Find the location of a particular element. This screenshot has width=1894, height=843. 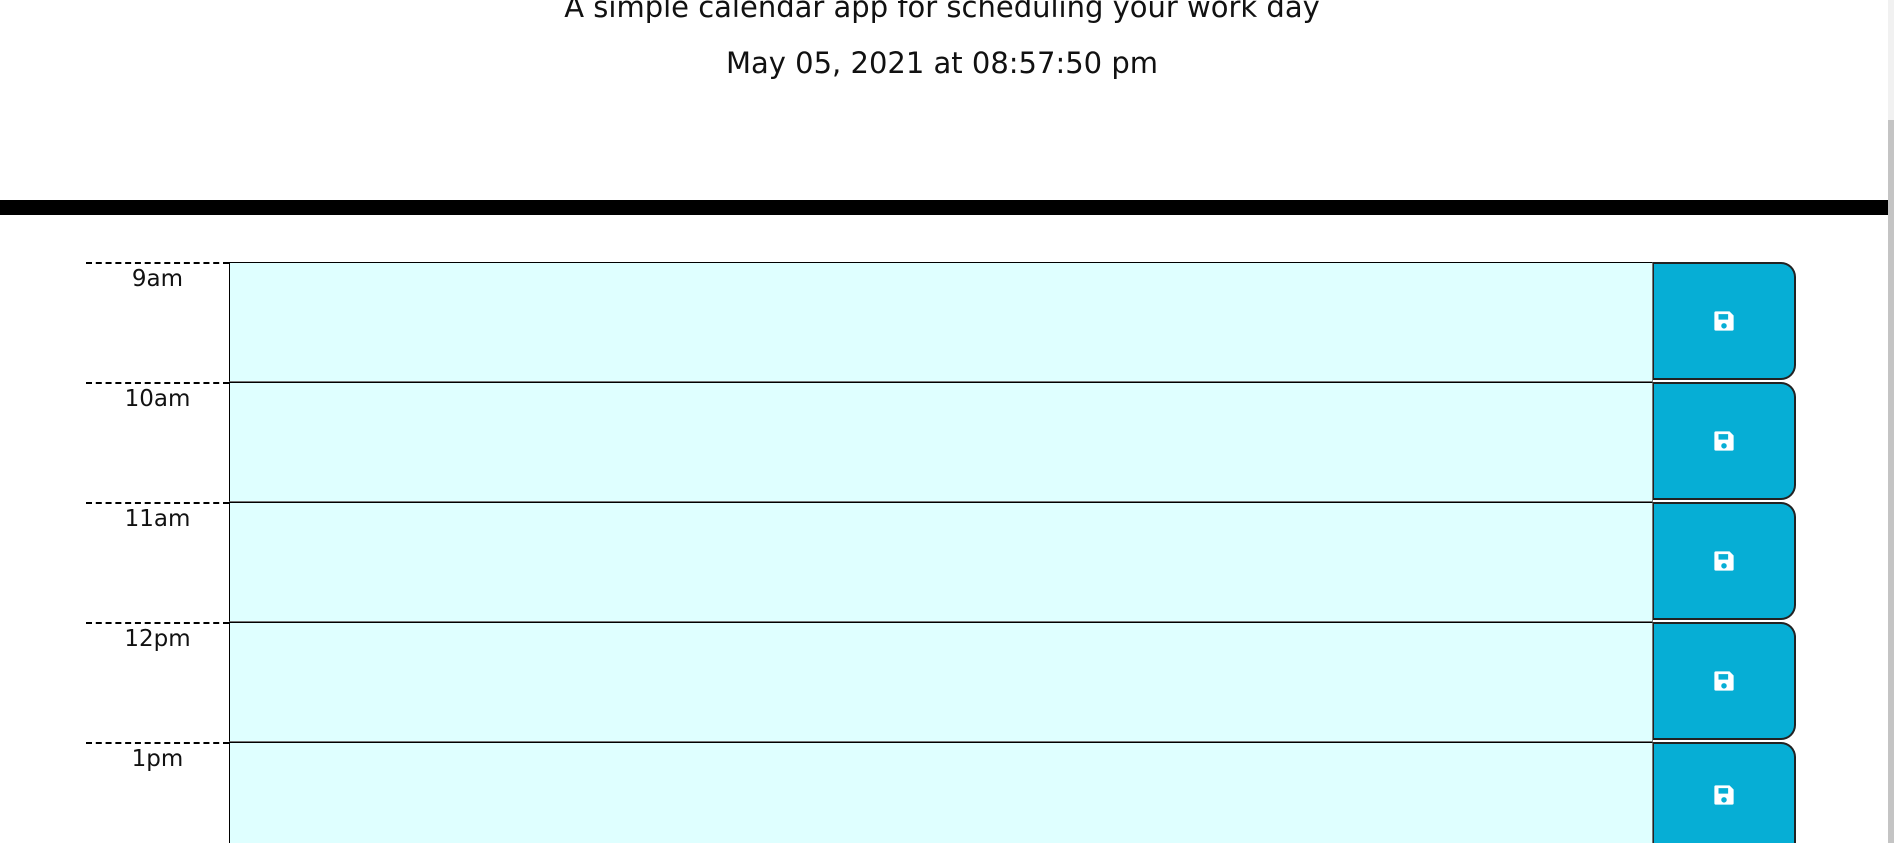

hour-label: 9am is located at coordinates (157, 322).